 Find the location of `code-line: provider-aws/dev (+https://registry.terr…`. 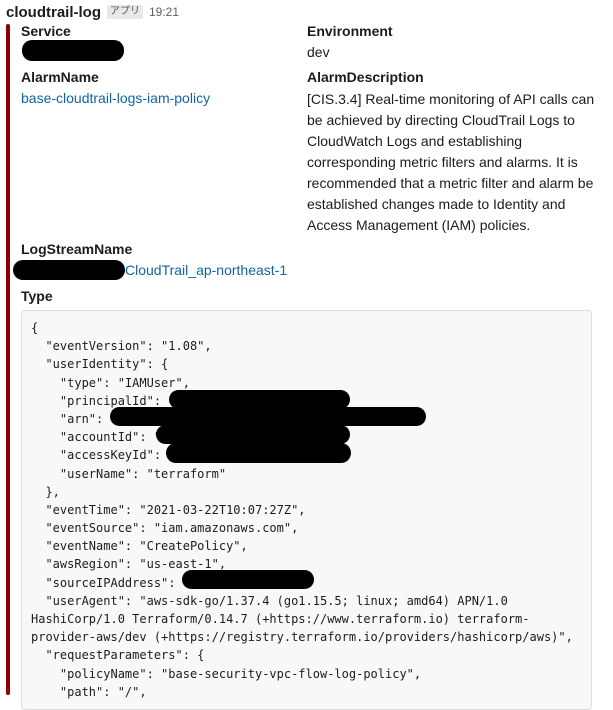

code-line: provider-aws/dev (+https://registry.terr… is located at coordinates (302, 637).